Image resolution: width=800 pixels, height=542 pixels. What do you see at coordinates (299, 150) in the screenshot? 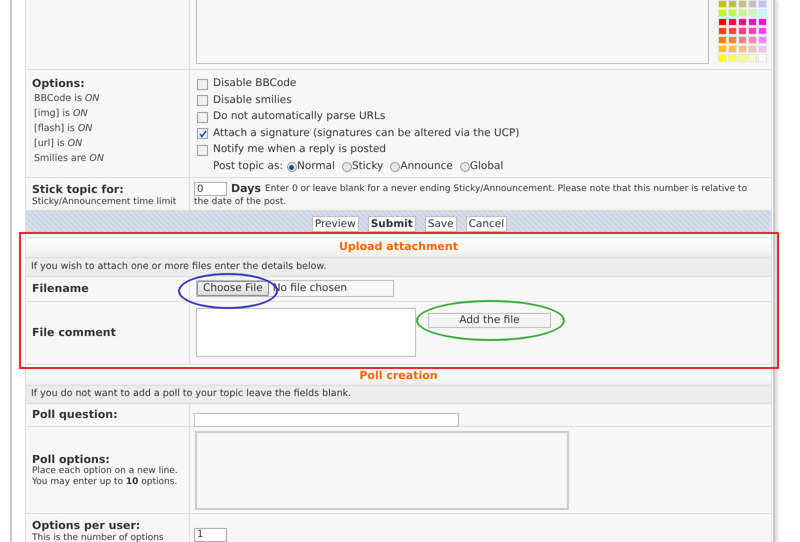
I see `checkbox-label: Notify me when a reply is posted` at bounding box center [299, 150].